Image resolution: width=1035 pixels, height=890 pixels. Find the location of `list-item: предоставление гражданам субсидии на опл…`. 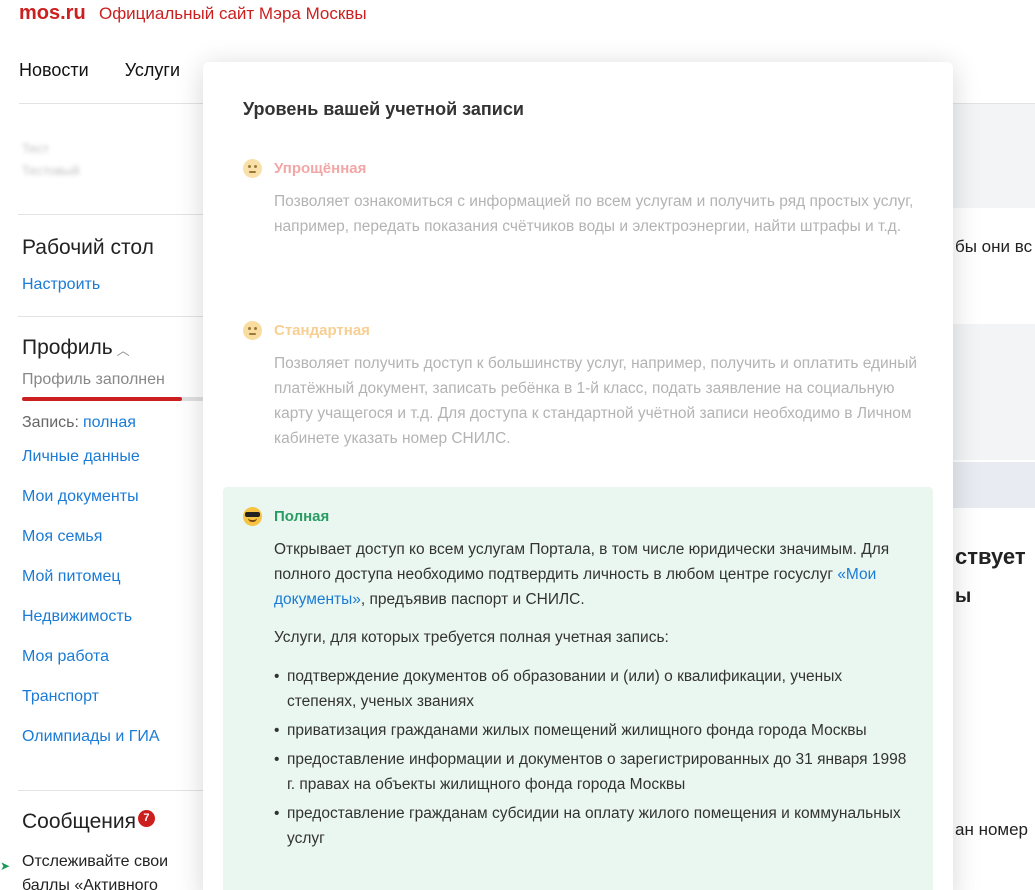

list-item: предоставление гражданам субсидии на опл… is located at coordinates (594, 826).